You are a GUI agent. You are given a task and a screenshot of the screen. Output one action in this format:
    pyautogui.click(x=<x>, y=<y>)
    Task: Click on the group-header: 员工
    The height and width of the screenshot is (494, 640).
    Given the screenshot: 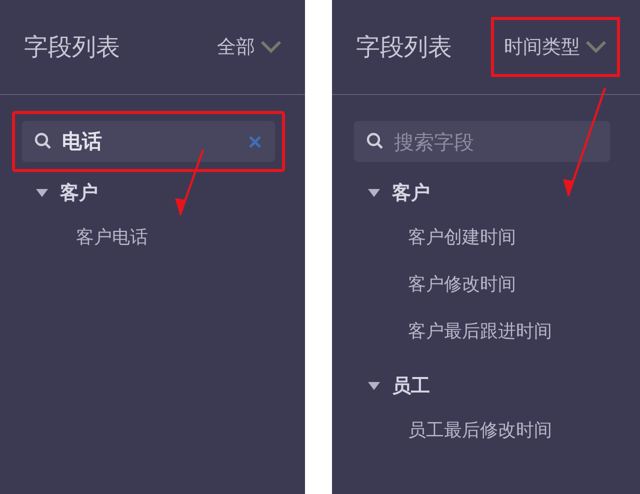 What is the action you would take?
    pyautogui.click(x=482, y=386)
    